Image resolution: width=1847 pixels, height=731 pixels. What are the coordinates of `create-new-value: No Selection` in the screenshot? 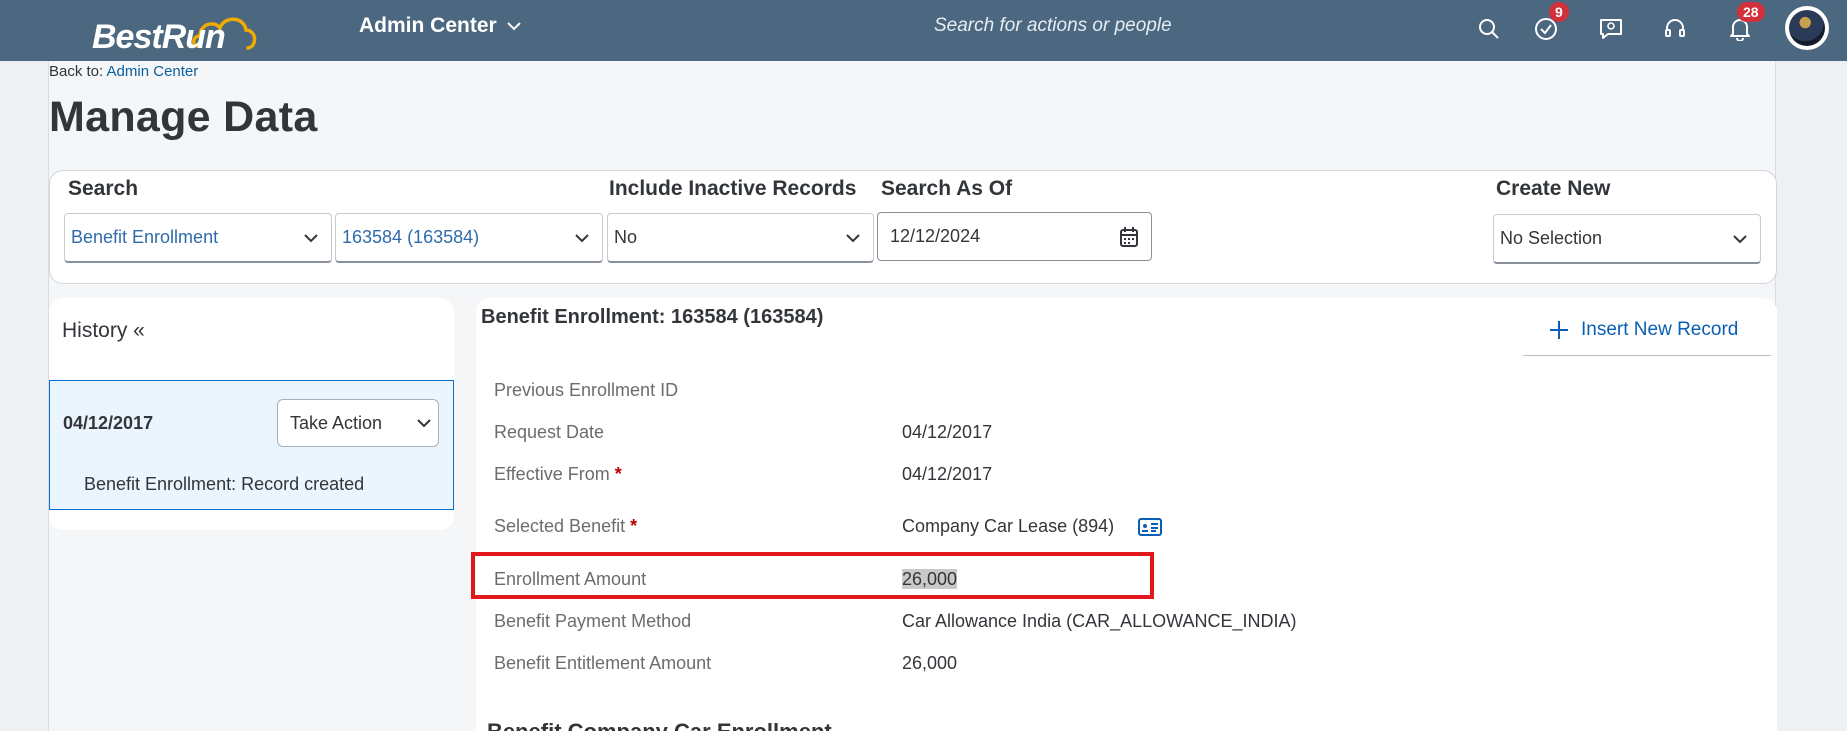 It's located at (1551, 238).